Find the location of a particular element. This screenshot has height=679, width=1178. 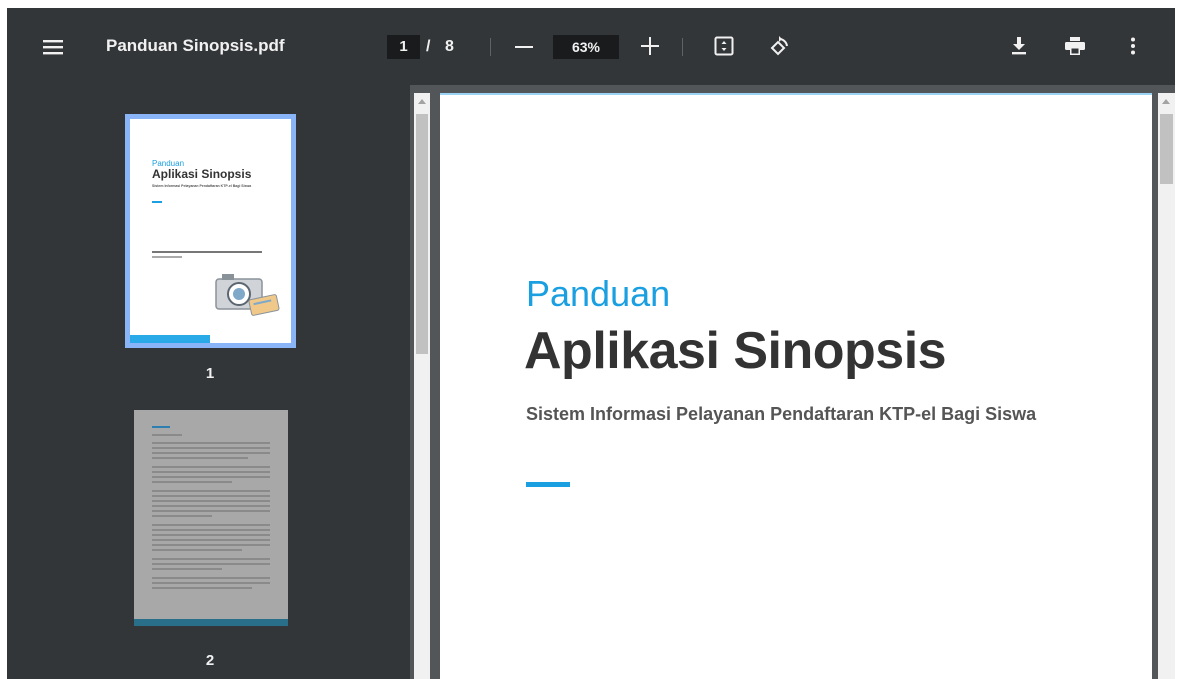

print-icon is located at coordinates (1075, 46).